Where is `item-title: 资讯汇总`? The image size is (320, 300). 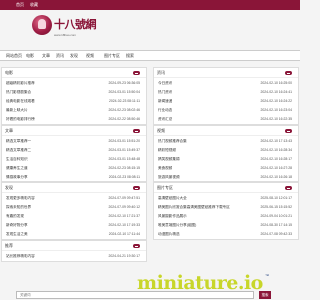 item-title: 资讯汇总 is located at coordinates (165, 119).